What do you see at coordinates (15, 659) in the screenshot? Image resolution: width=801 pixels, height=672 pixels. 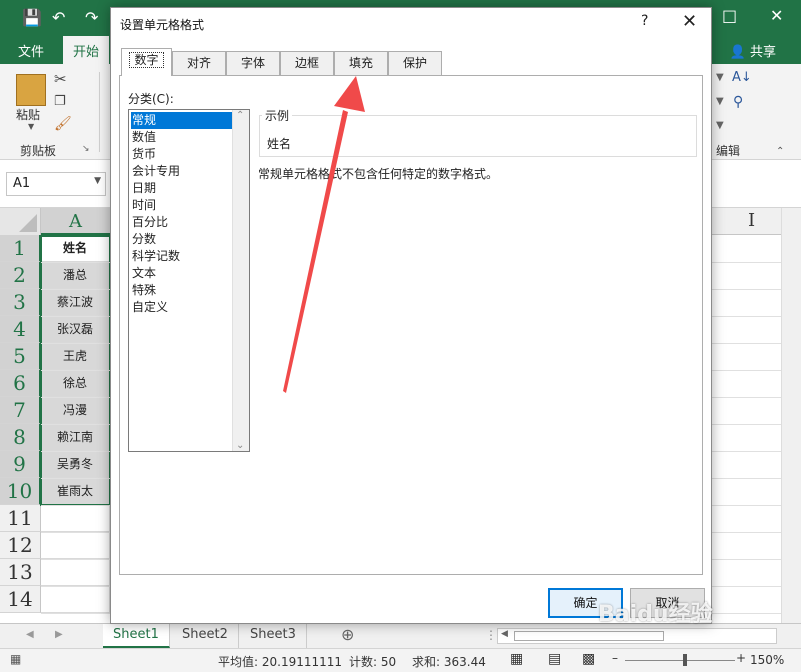 I see `macro-record-icon: ▦` at bounding box center [15, 659].